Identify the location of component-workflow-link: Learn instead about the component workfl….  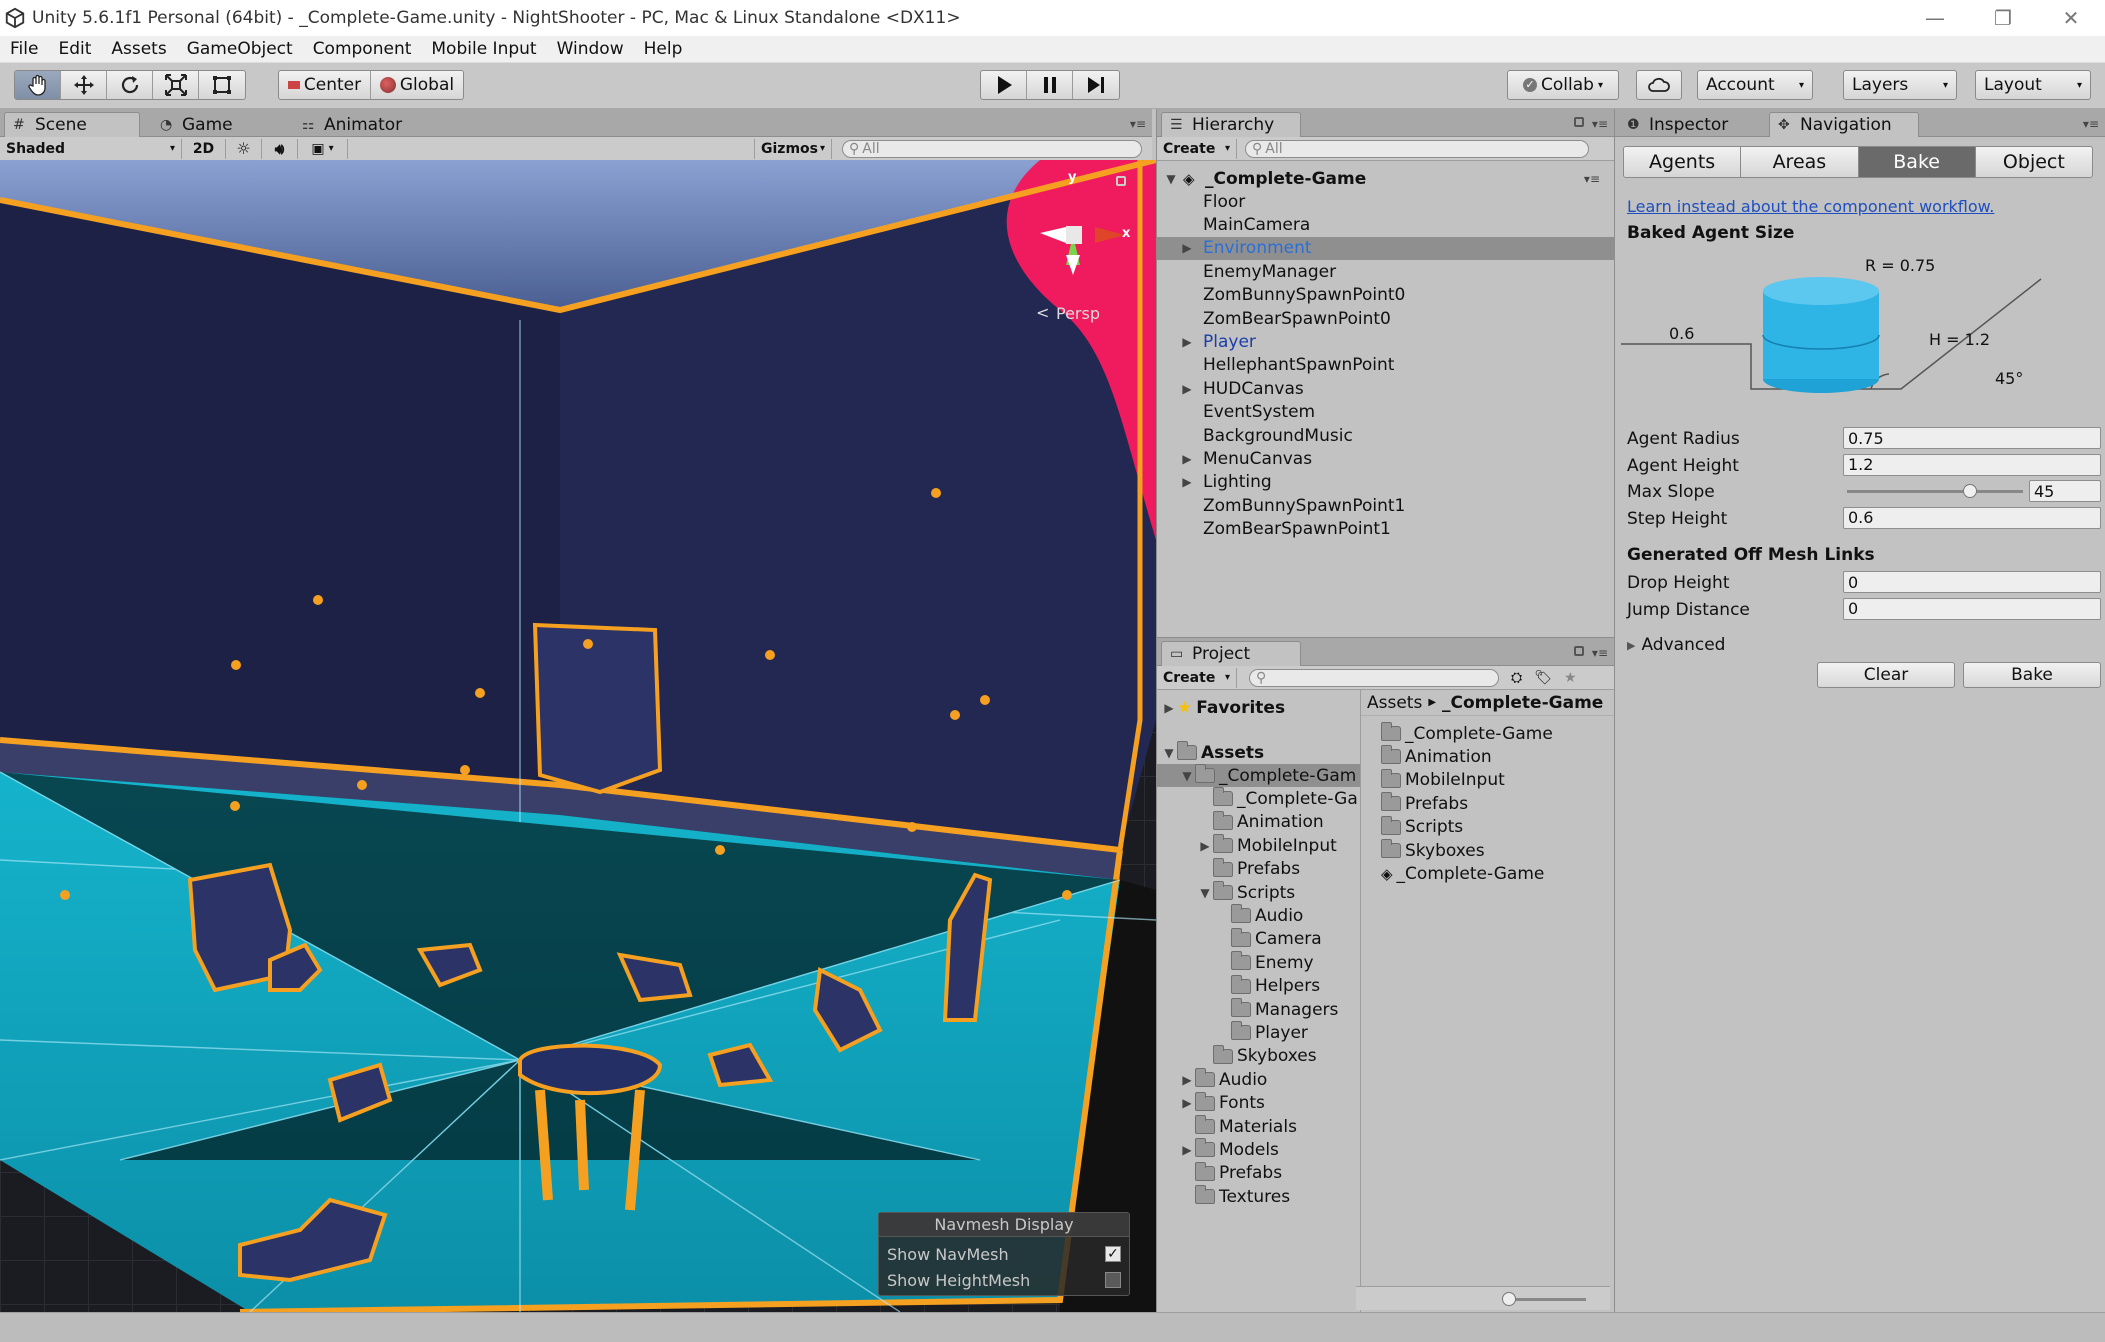
(1810, 206).